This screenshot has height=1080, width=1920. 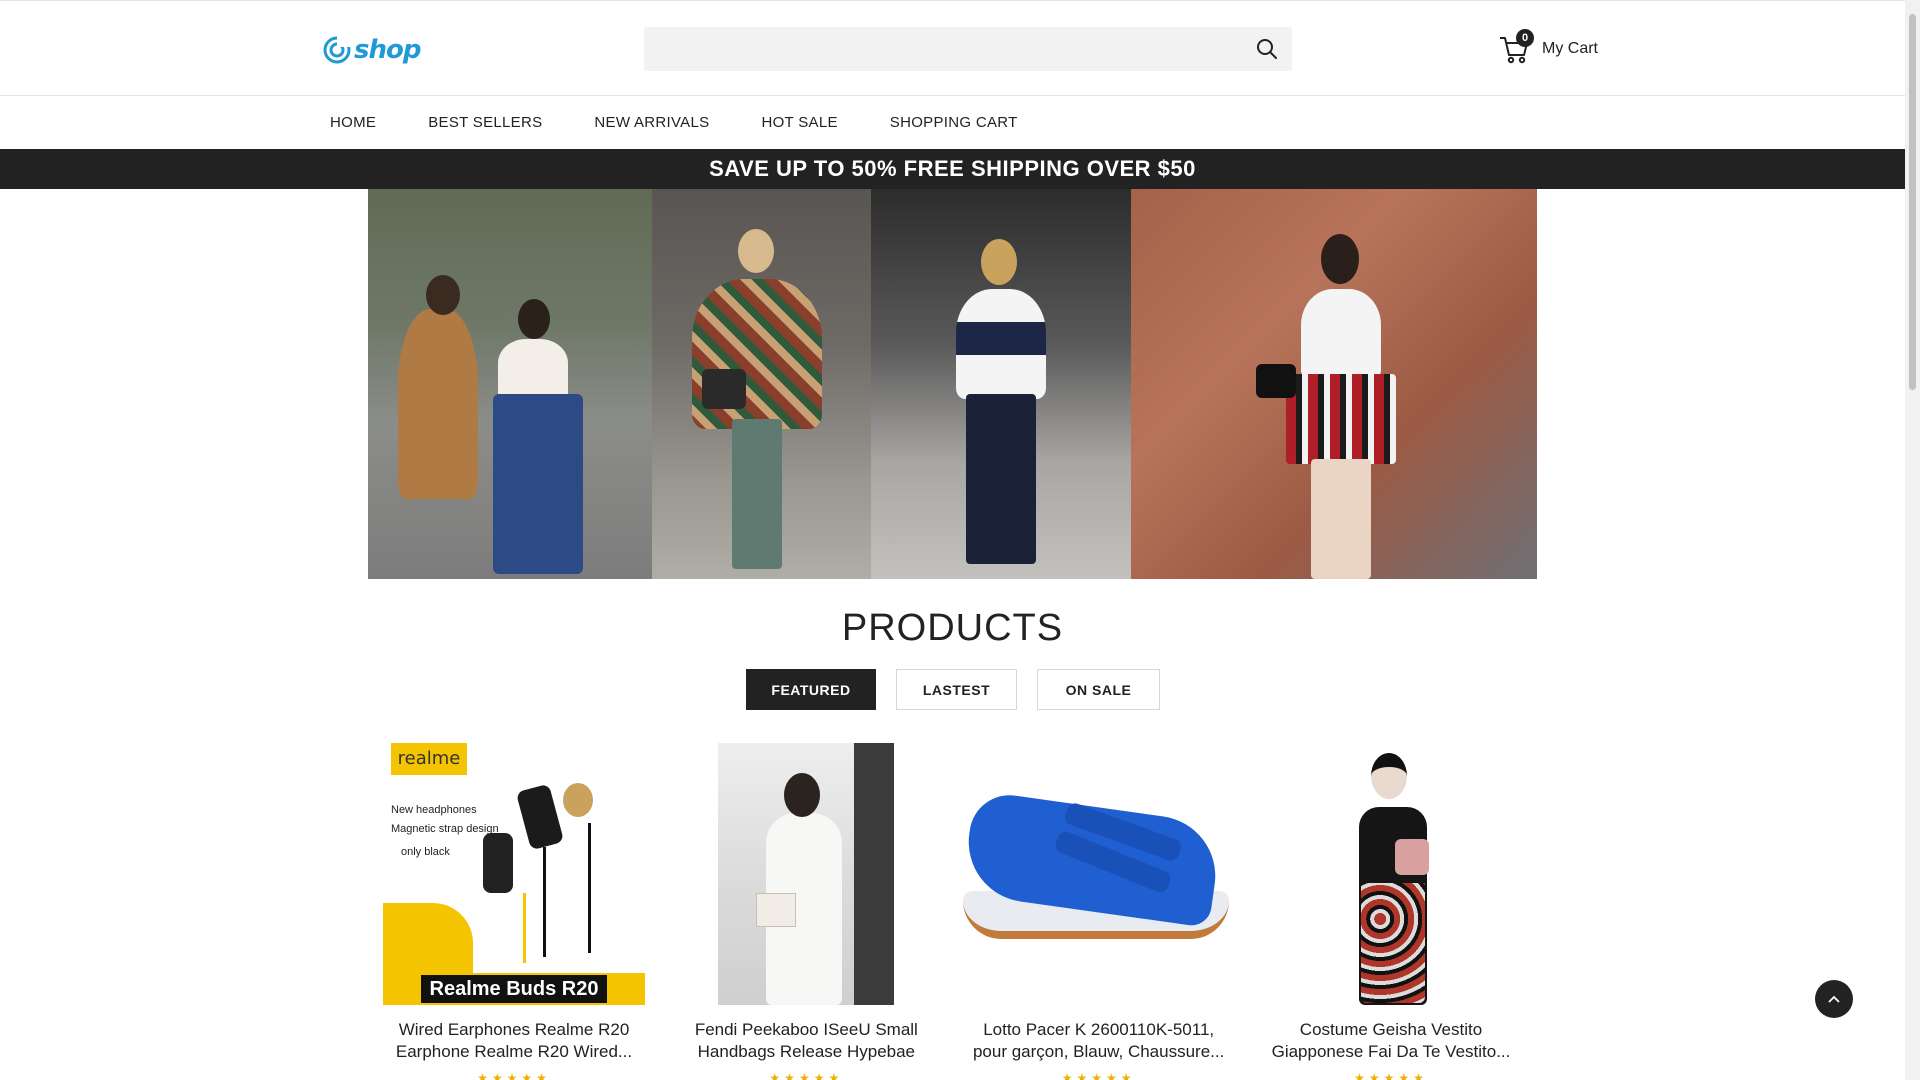 What do you see at coordinates (799, 122) in the screenshot?
I see `nav-item-hot-sale: HOT SALE` at bounding box center [799, 122].